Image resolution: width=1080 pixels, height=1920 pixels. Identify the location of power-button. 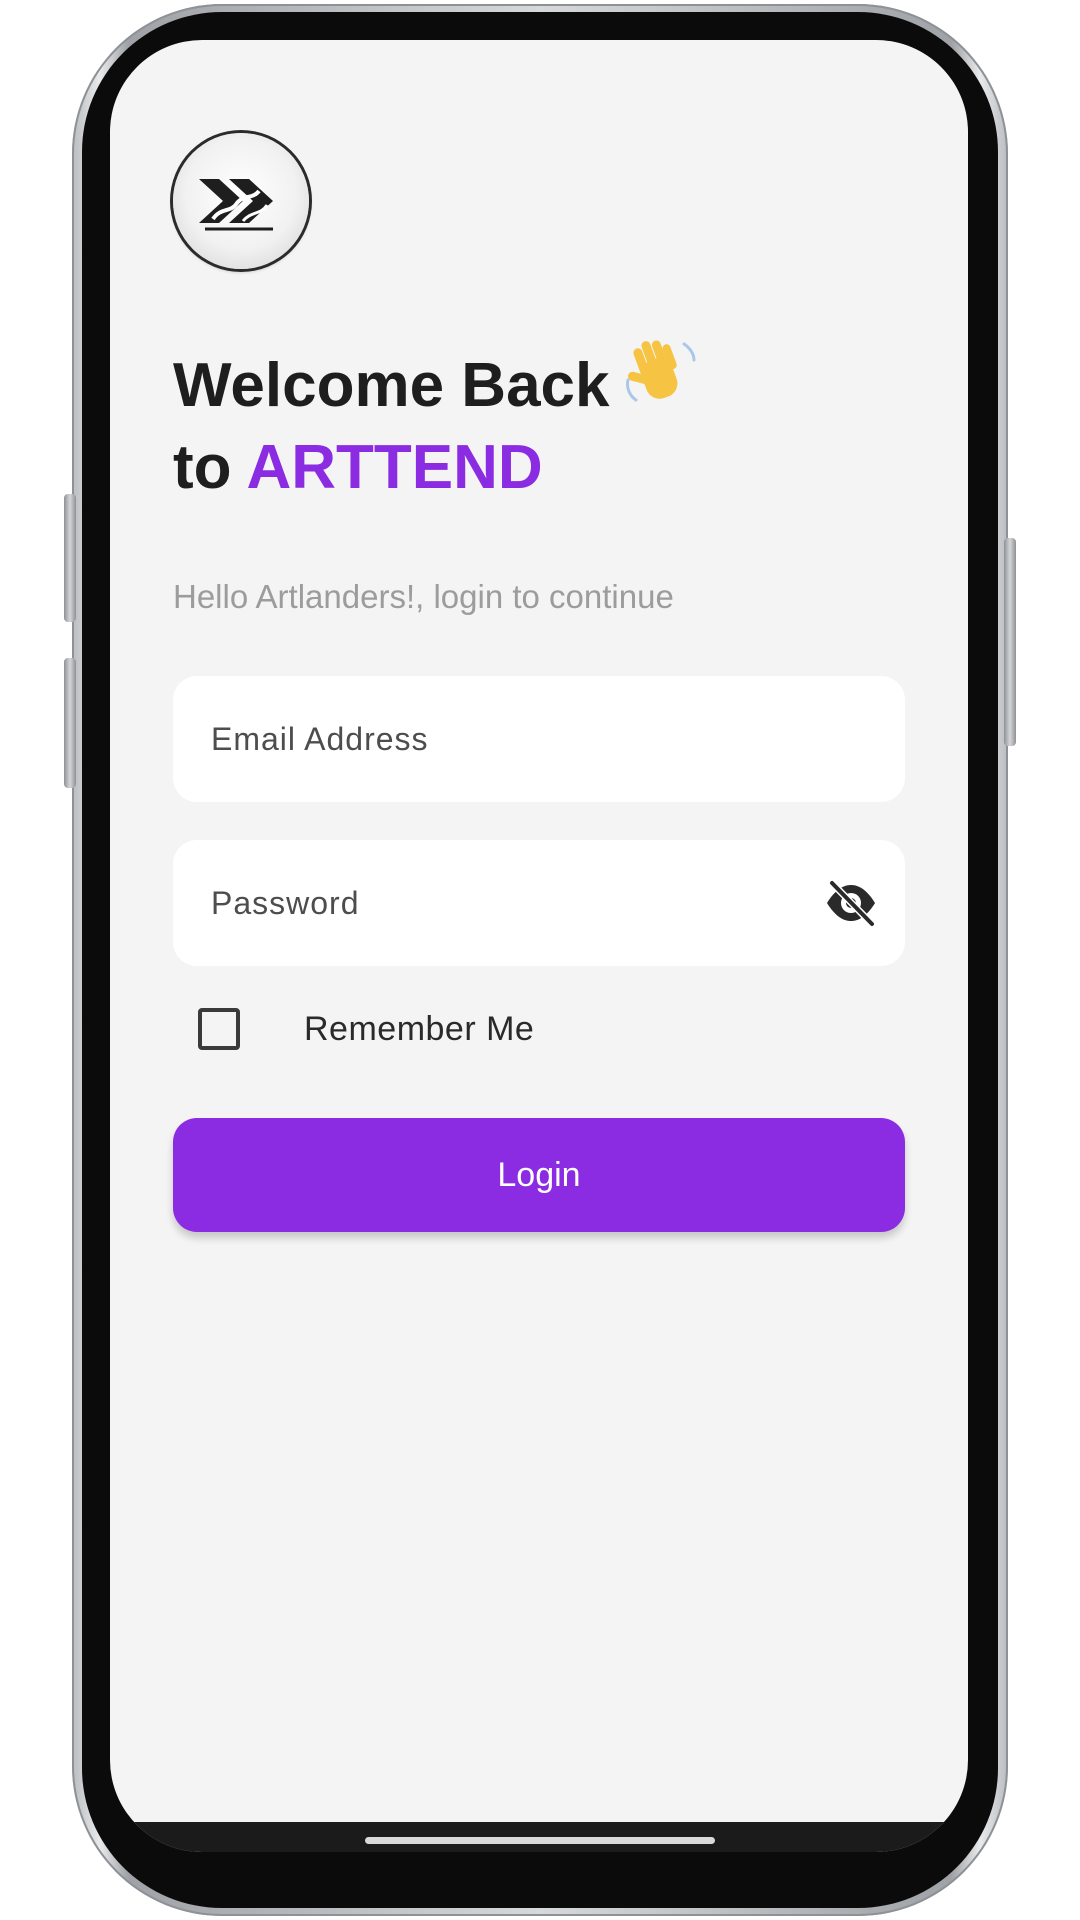
(1010, 642).